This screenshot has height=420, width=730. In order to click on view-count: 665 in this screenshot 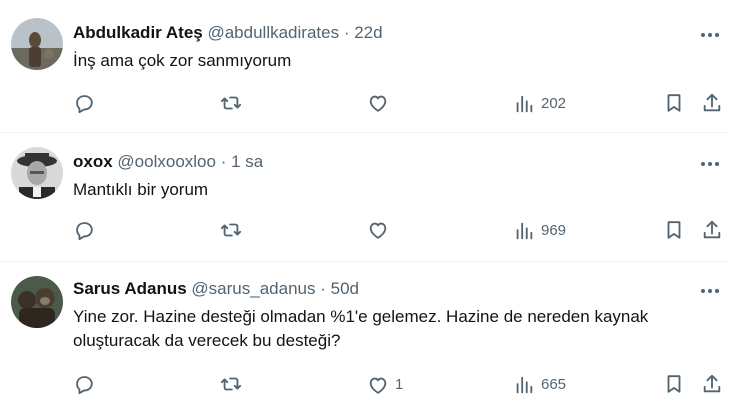, I will do `click(554, 384)`.